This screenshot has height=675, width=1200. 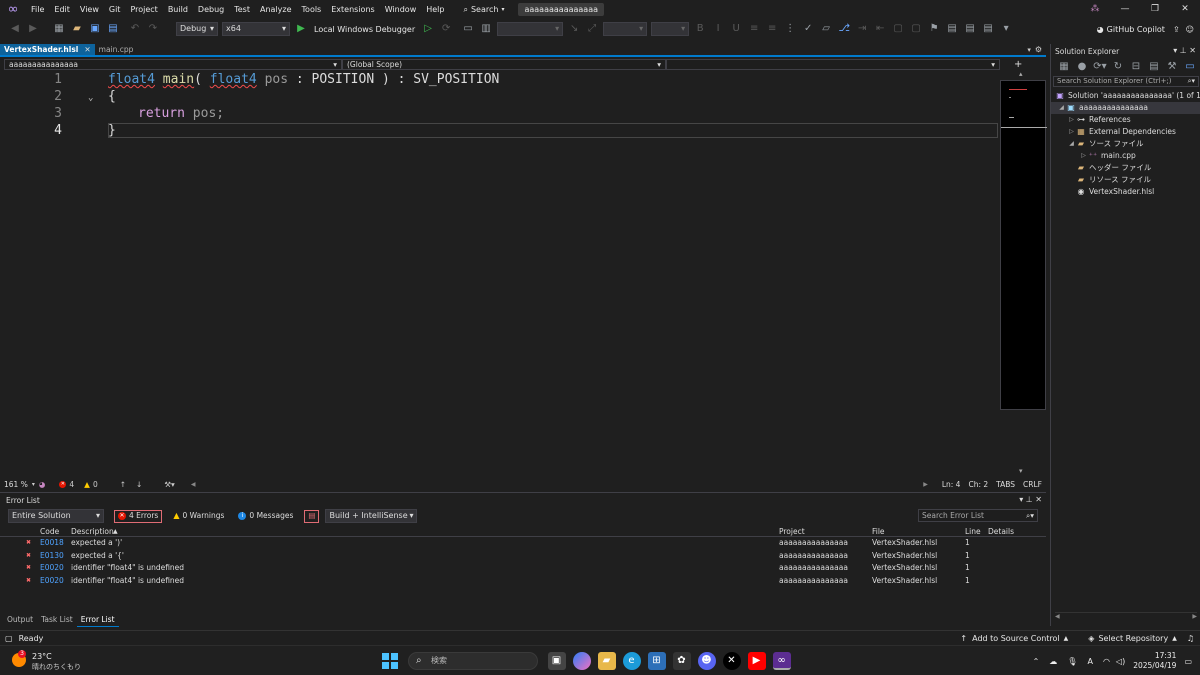 I want to click on minimize-icon: —, so click(x=1125, y=9).